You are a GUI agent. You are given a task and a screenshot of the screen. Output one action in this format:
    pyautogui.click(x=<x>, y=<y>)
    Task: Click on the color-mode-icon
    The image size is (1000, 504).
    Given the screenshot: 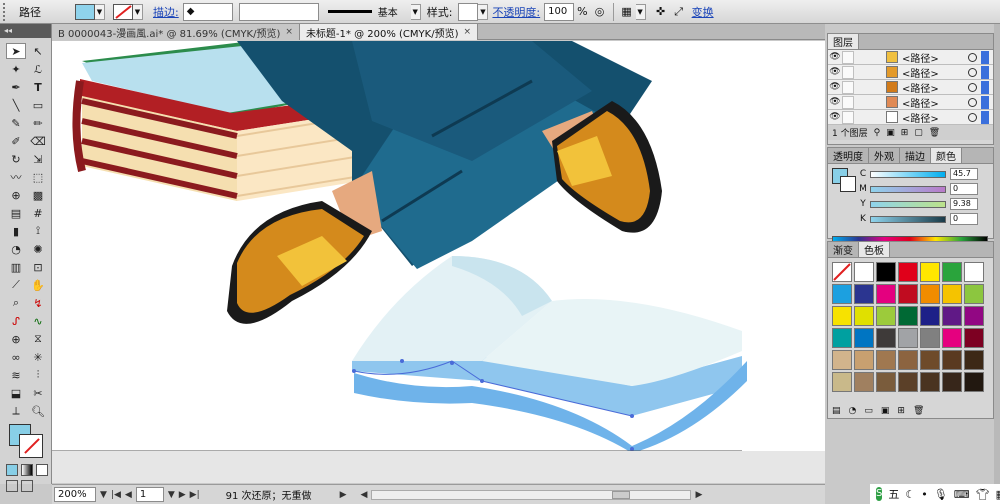 What is the action you would take?
    pyautogui.click(x=12, y=470)
    